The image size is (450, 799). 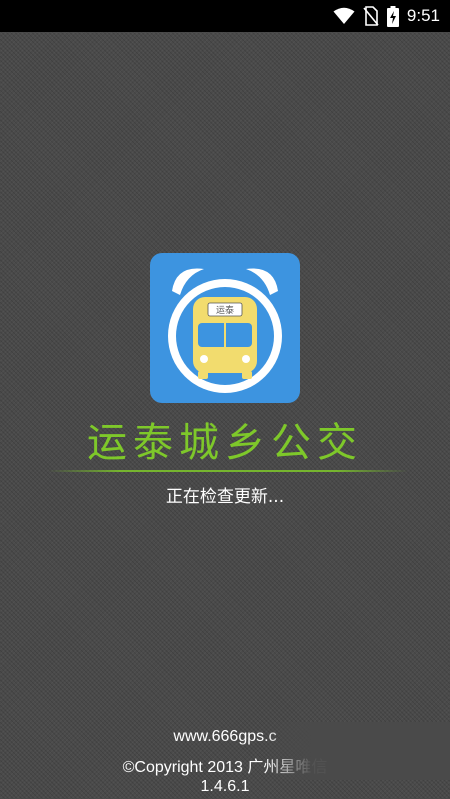 What do you see at coordinates (225, 443) in the screenshot?
I see `app-title: 运泰城乡公交` at bounding box center [225, 443].